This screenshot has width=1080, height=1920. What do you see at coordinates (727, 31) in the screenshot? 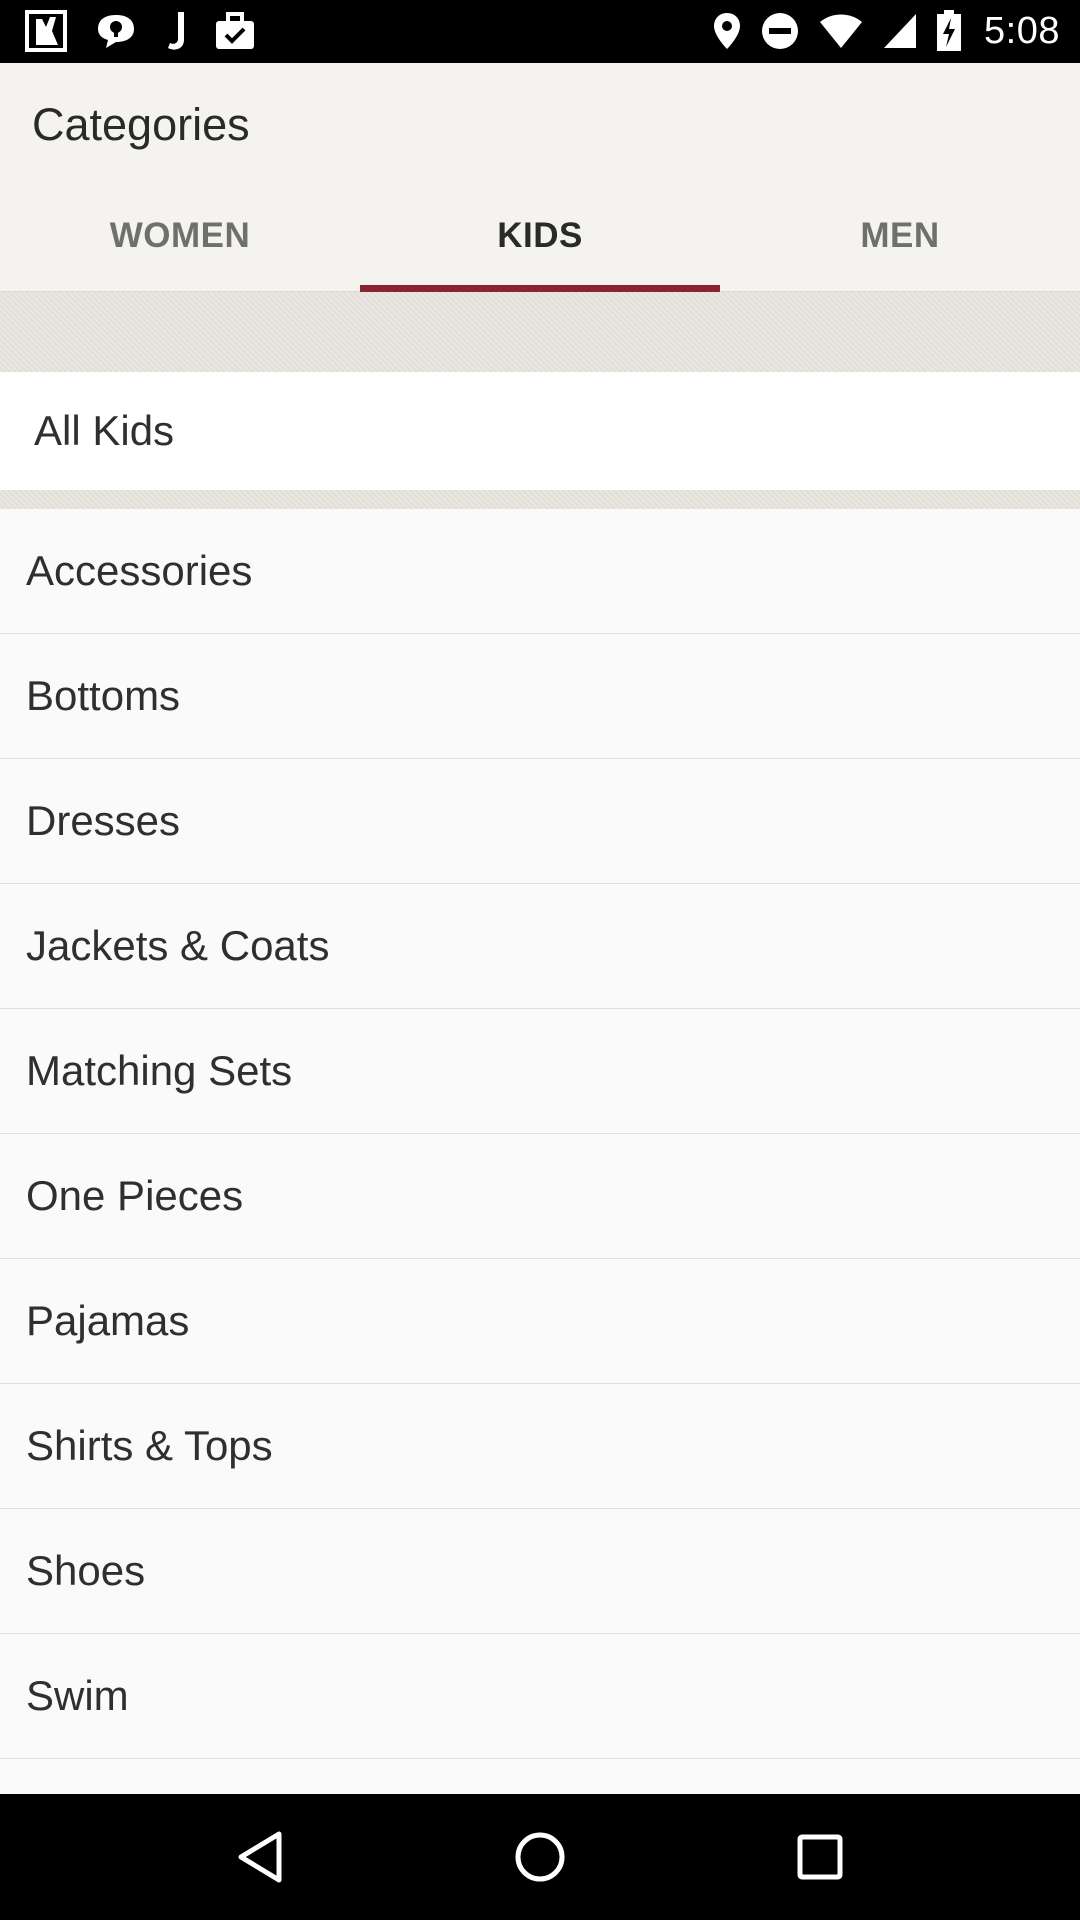
I see `location-pin-icon` at bounding box center [727, 31].